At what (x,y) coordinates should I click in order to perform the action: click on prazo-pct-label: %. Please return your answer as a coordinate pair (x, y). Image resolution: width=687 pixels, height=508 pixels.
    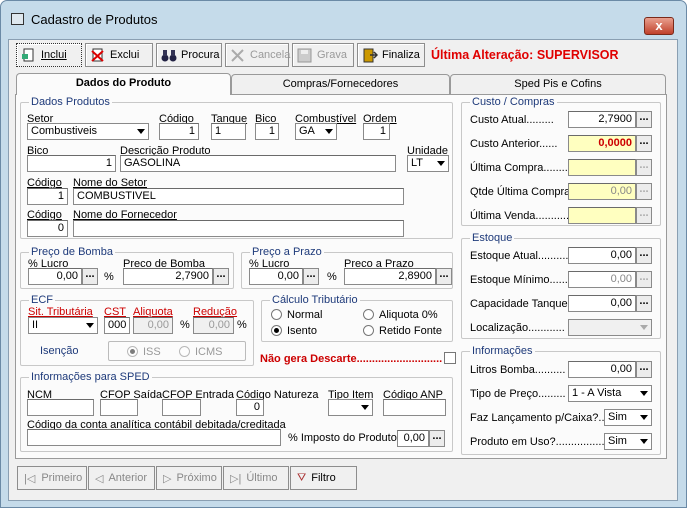
    Looking at the image, I should click on (332, 277).